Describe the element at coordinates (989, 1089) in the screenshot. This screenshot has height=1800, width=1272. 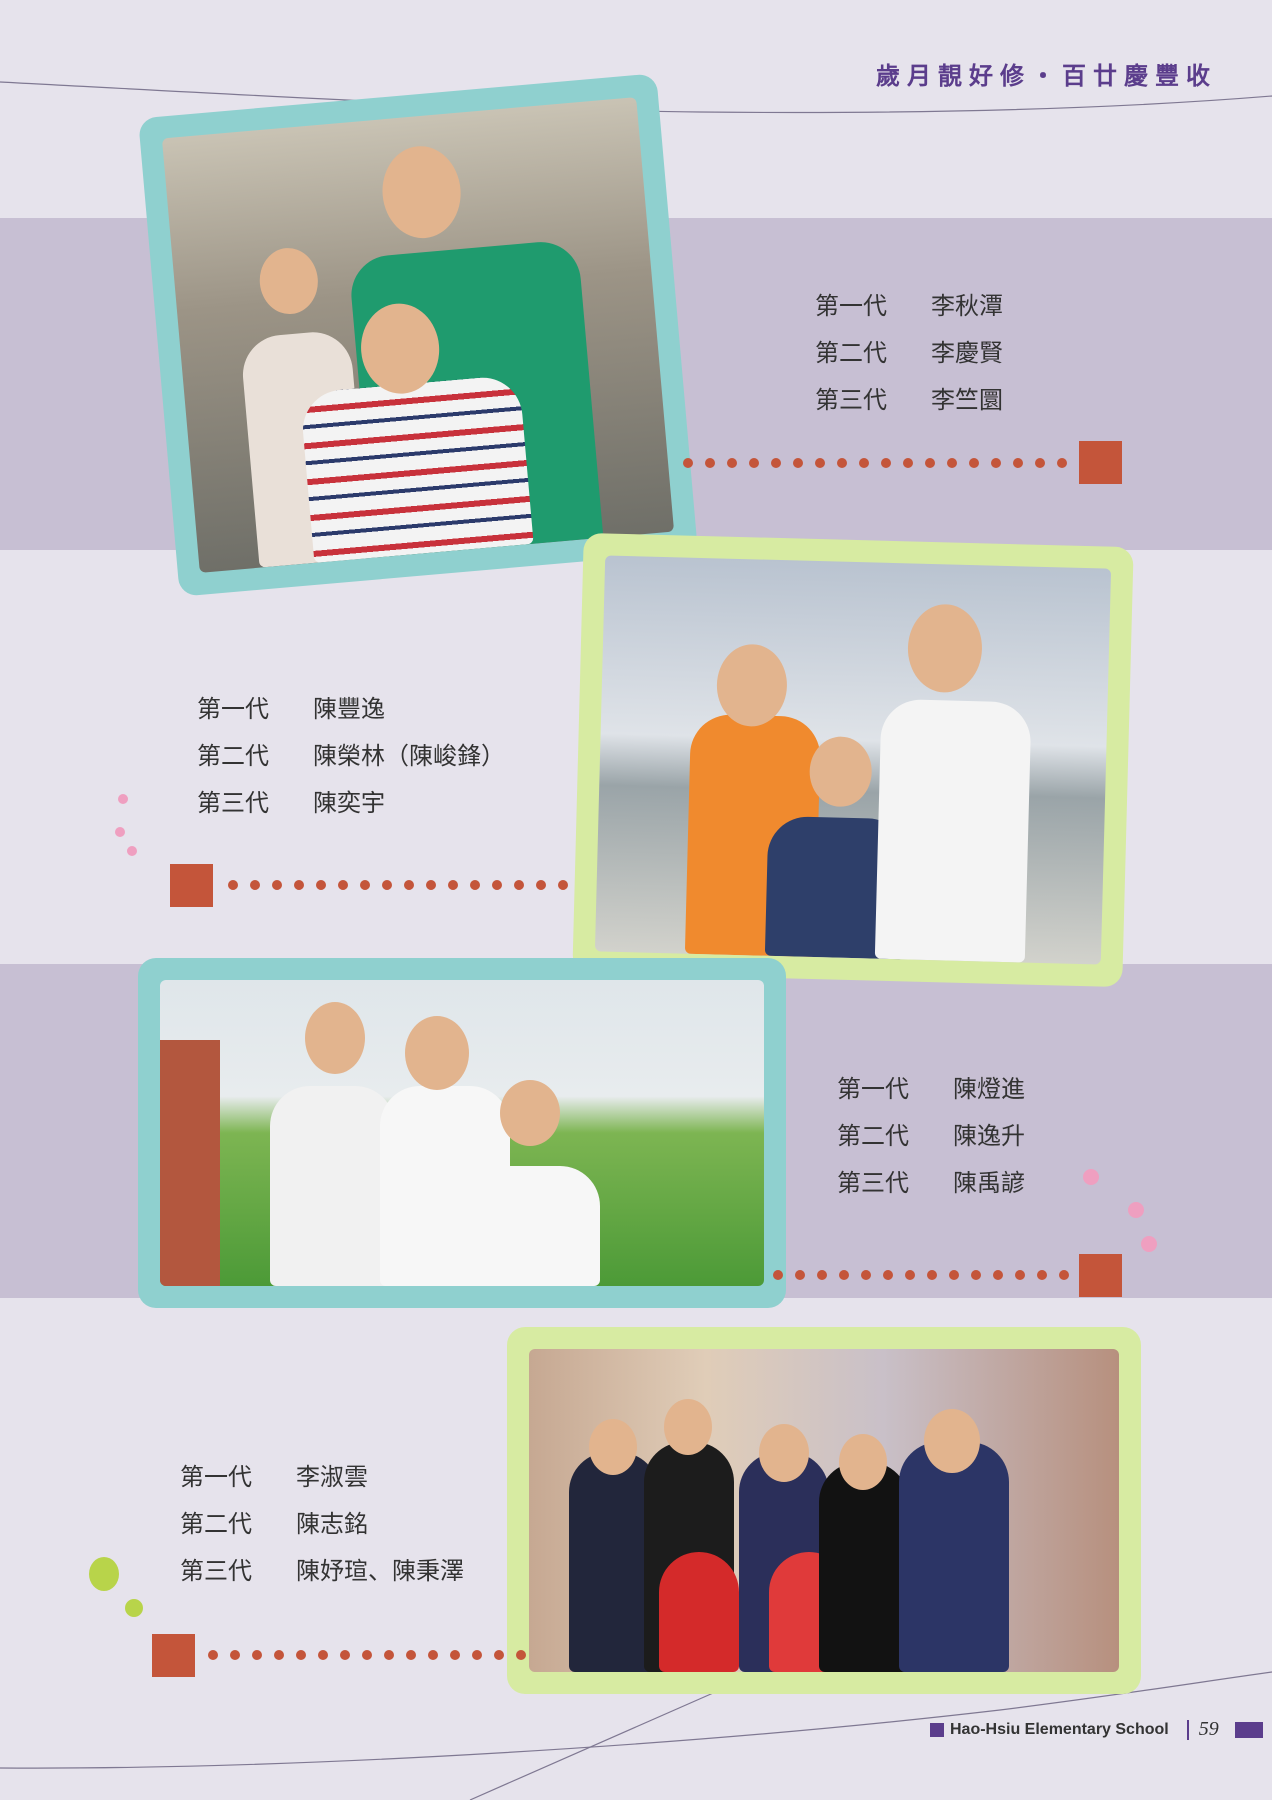
I see `person-name: 陳燈進` at that location.